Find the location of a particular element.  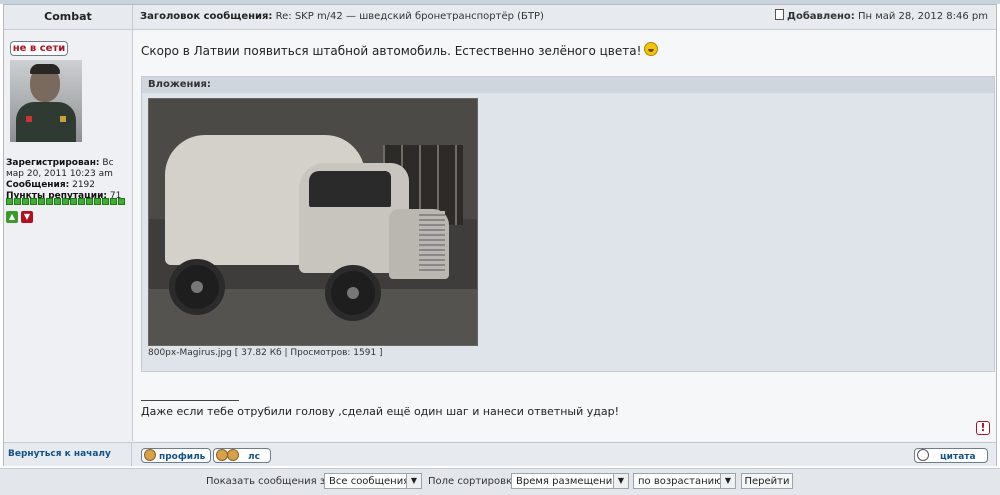

profile-button-label: профиль is located at coordinates (182, 457).